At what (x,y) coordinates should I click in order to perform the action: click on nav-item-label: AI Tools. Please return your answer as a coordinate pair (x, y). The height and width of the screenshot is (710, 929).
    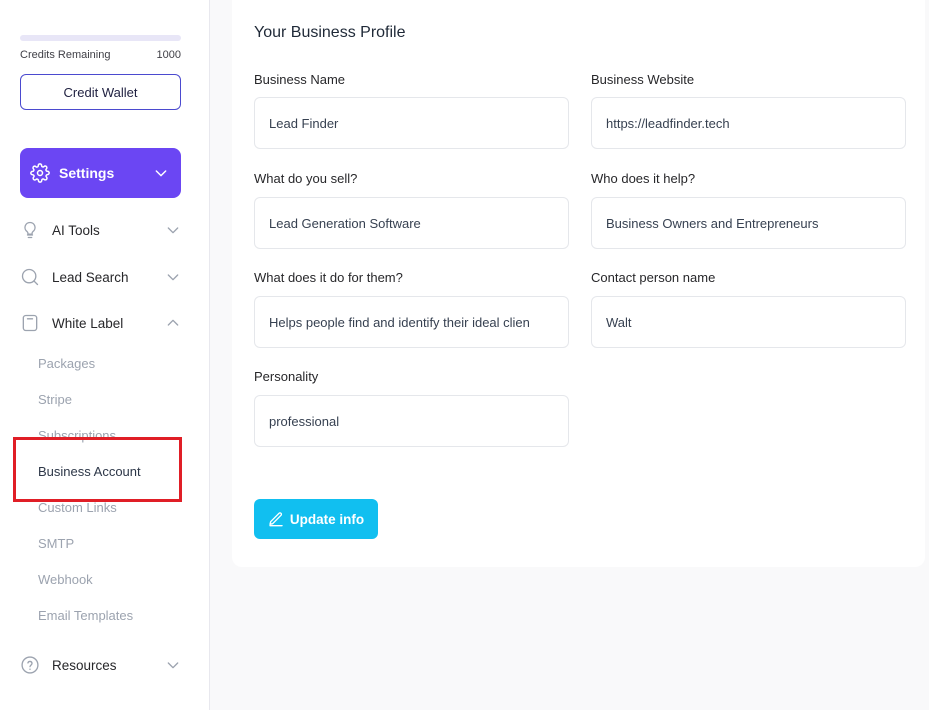
    Looking at the image, I should click on (76, 230).